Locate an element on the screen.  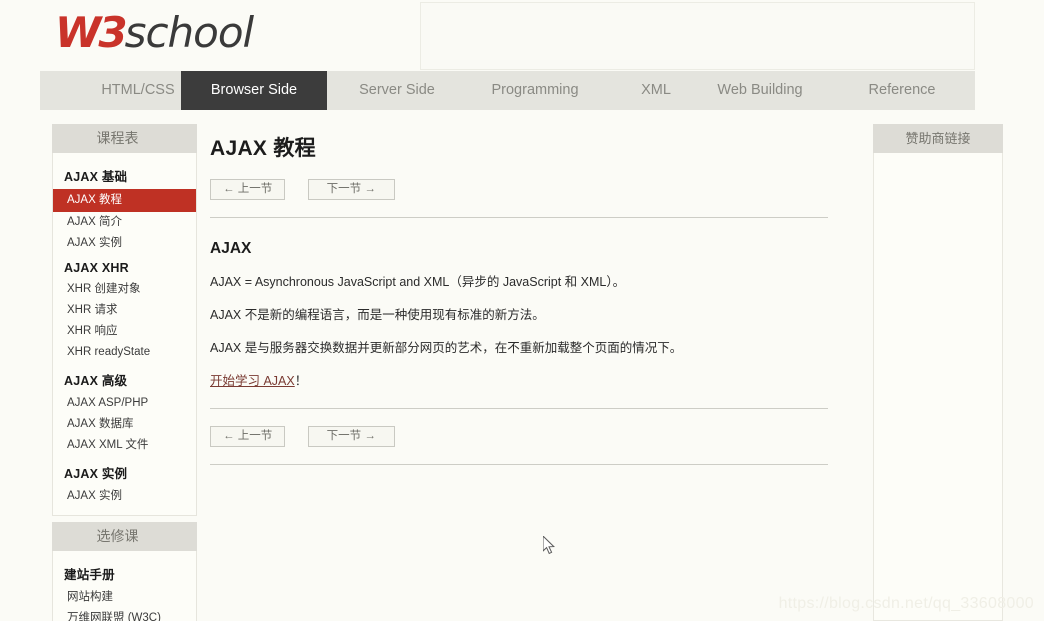
article-heading: AJAX is located at coordinates (231, 248).